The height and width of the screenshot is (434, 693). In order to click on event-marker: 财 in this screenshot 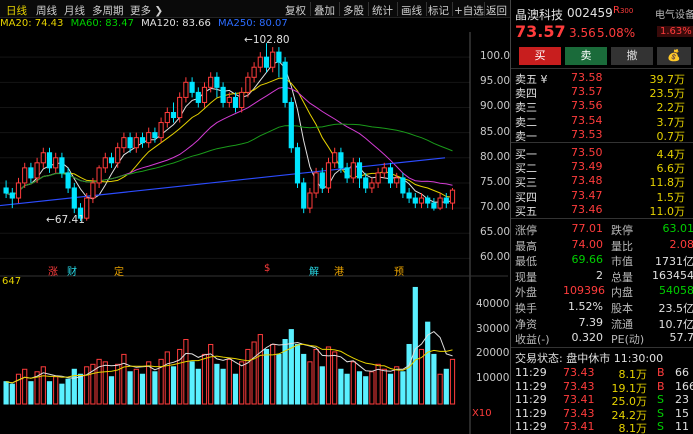, I will do `click(72, 270)`.